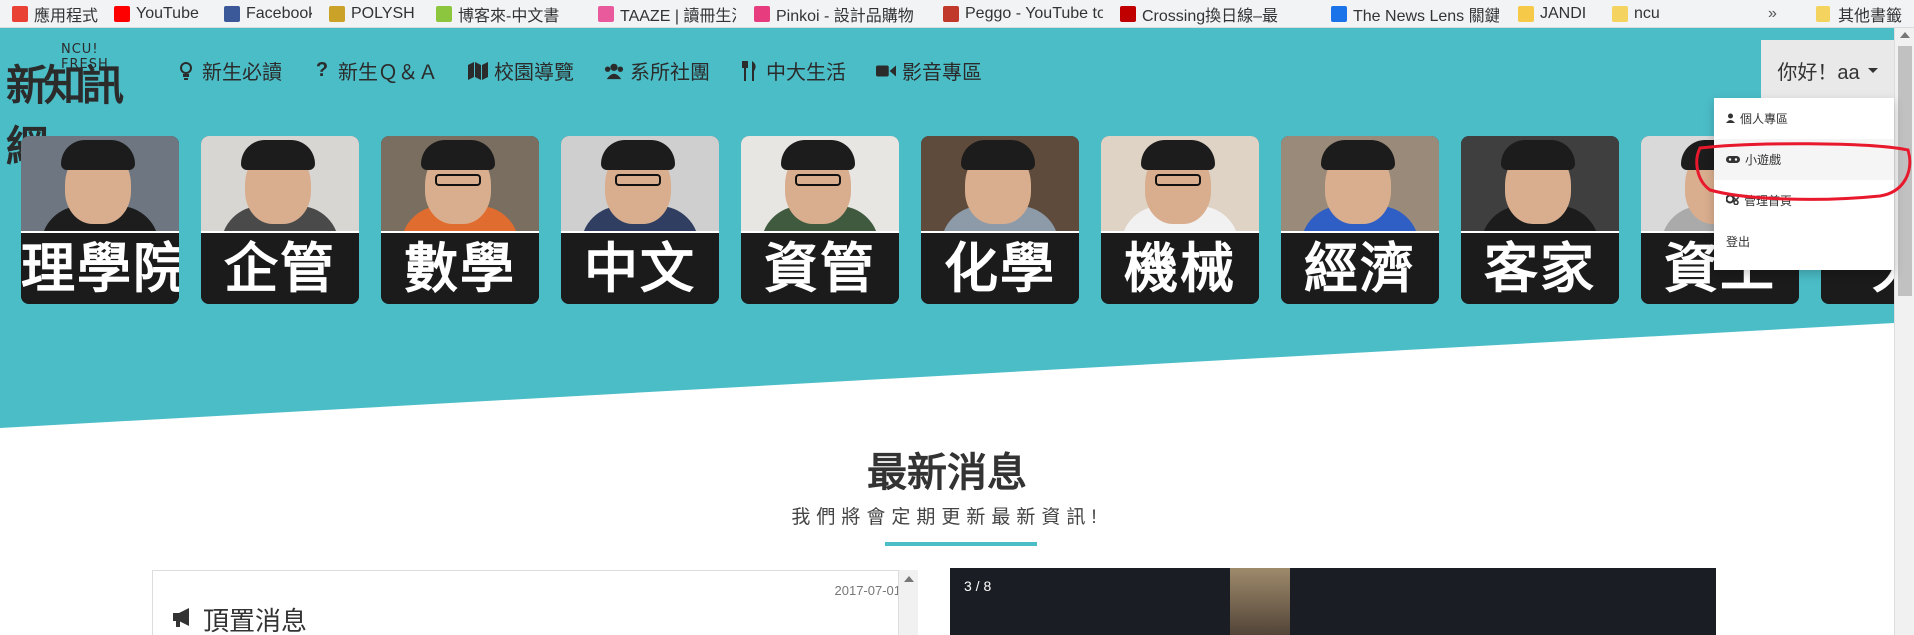 The width and height of the screenshot is (1914, 635). I want to click on department-card: 客家, so click(1540, 220).